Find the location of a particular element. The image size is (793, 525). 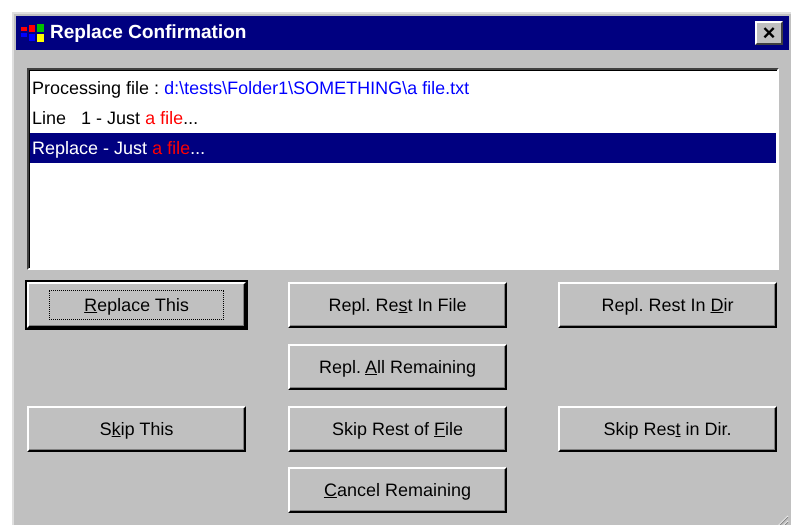

action-button: Repl. All Remaining is located at coordinates (397, 367).